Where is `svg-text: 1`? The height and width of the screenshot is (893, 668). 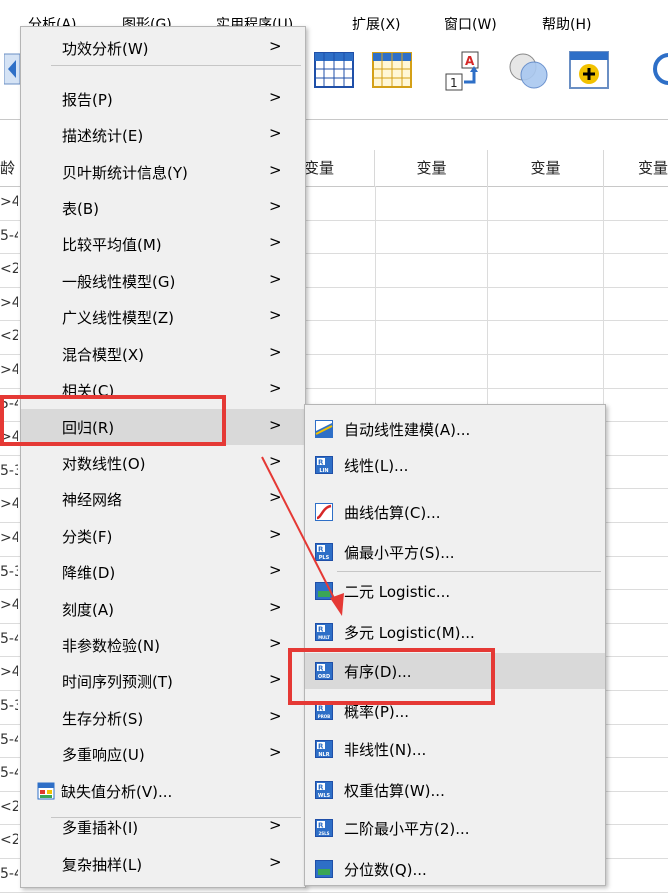 svg-text: 1 is located at coordinates (454, 83).